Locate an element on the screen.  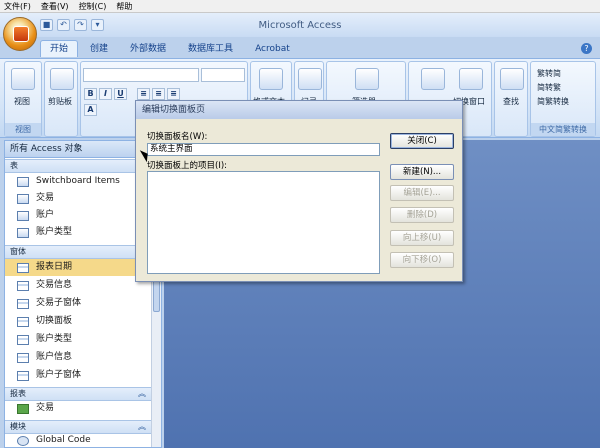
nav-item-table: 账户类型 is located at coordinates (78, 232).